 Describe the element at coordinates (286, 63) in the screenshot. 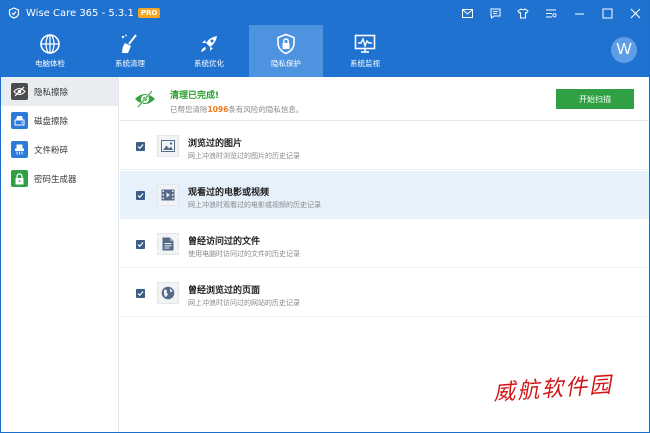

I see `nav-label: 隐私保护` at that location.